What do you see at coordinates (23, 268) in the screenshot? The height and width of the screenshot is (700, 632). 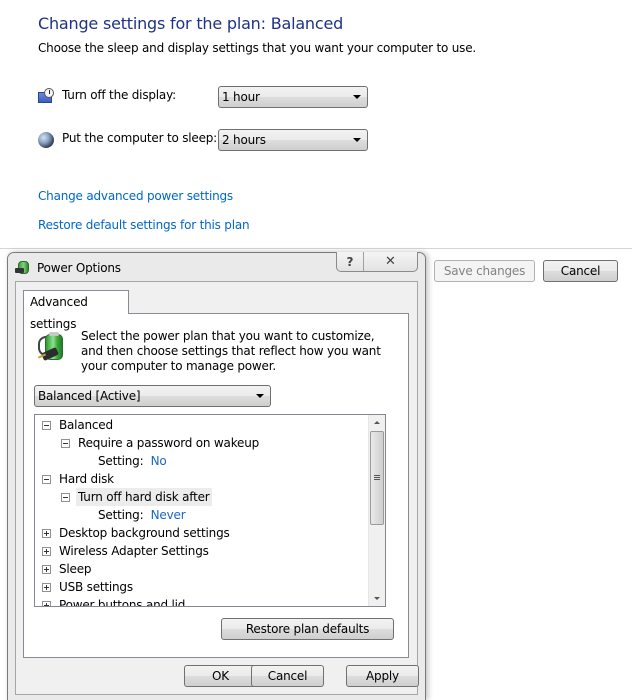 I see `power-options-icon` at bounding box center [23, 268].